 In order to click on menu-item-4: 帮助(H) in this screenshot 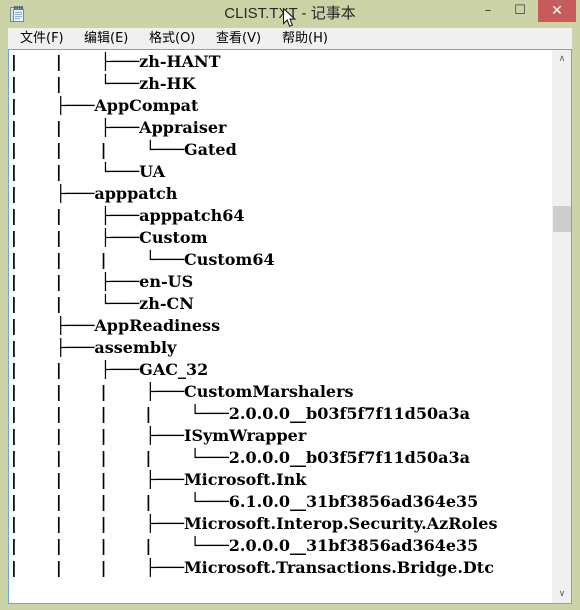, I will do `click(305, 38)`.